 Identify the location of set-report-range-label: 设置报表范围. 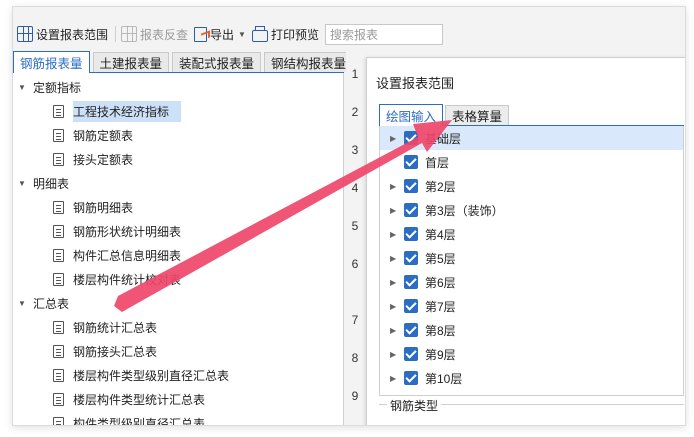
(72, 34).